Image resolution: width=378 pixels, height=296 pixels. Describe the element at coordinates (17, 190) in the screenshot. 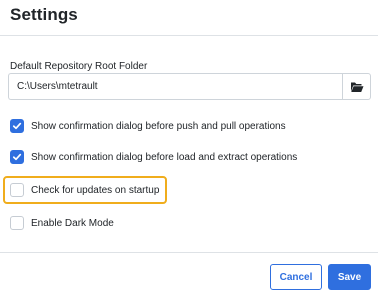

I see `check-updates-checkbox` at that location.